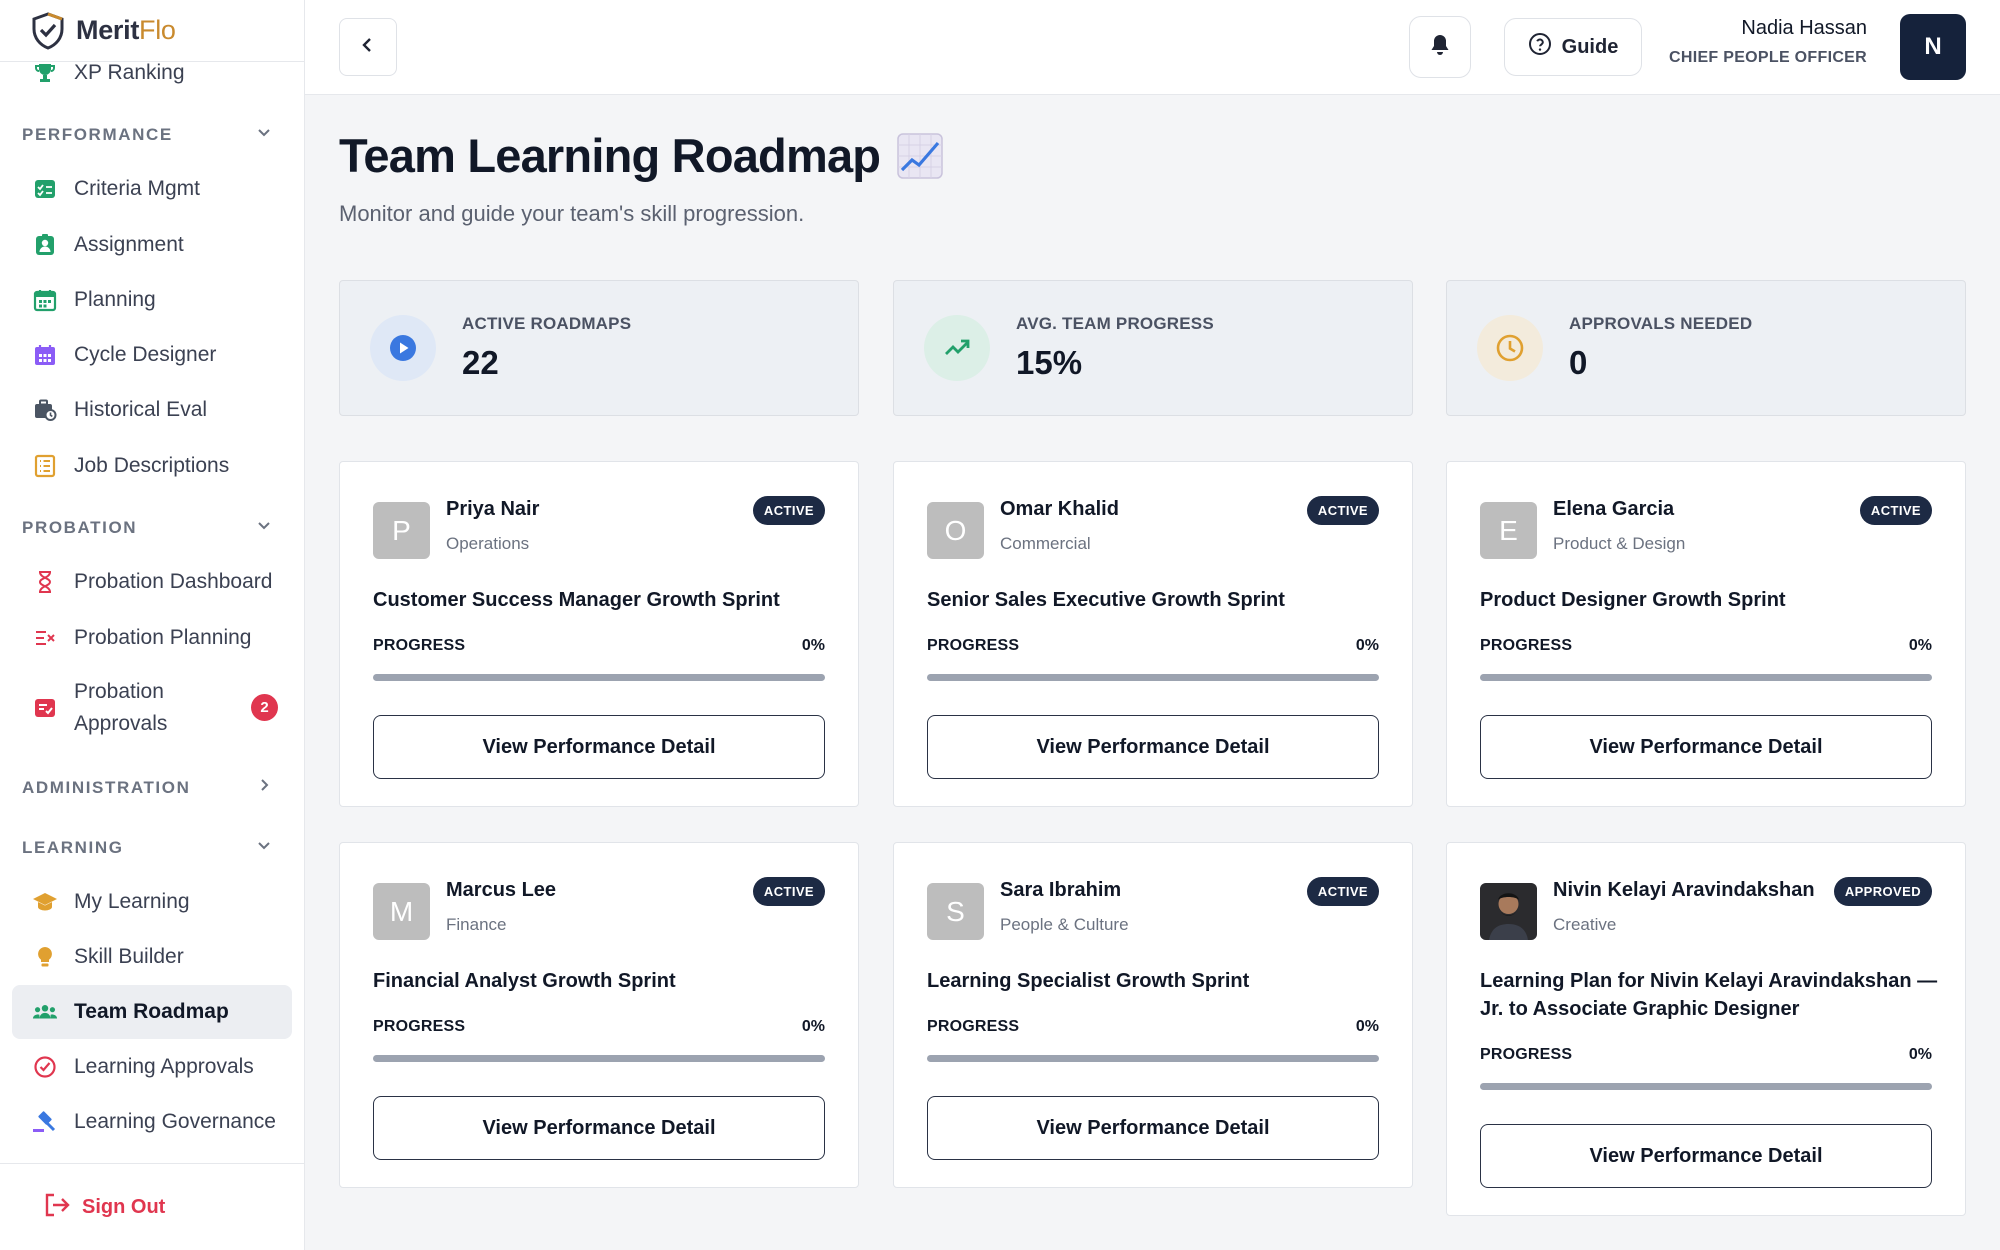 This screenshot has width=2000, height=1250. What do you see at coordinates (129, 244) in the screenshot?
I see `sidebar-item-label: Assignment` at bounding box center [129, 244].